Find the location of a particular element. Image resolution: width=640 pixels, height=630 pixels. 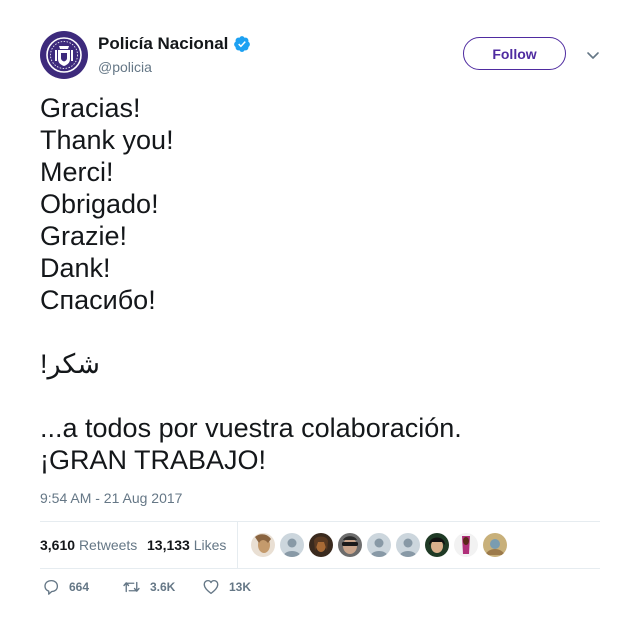

display-name: Policía Nacional is located at coordinates (163, 44).